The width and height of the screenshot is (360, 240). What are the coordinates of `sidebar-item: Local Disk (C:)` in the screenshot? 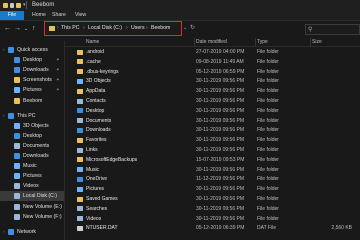 It's located at (32, 196).